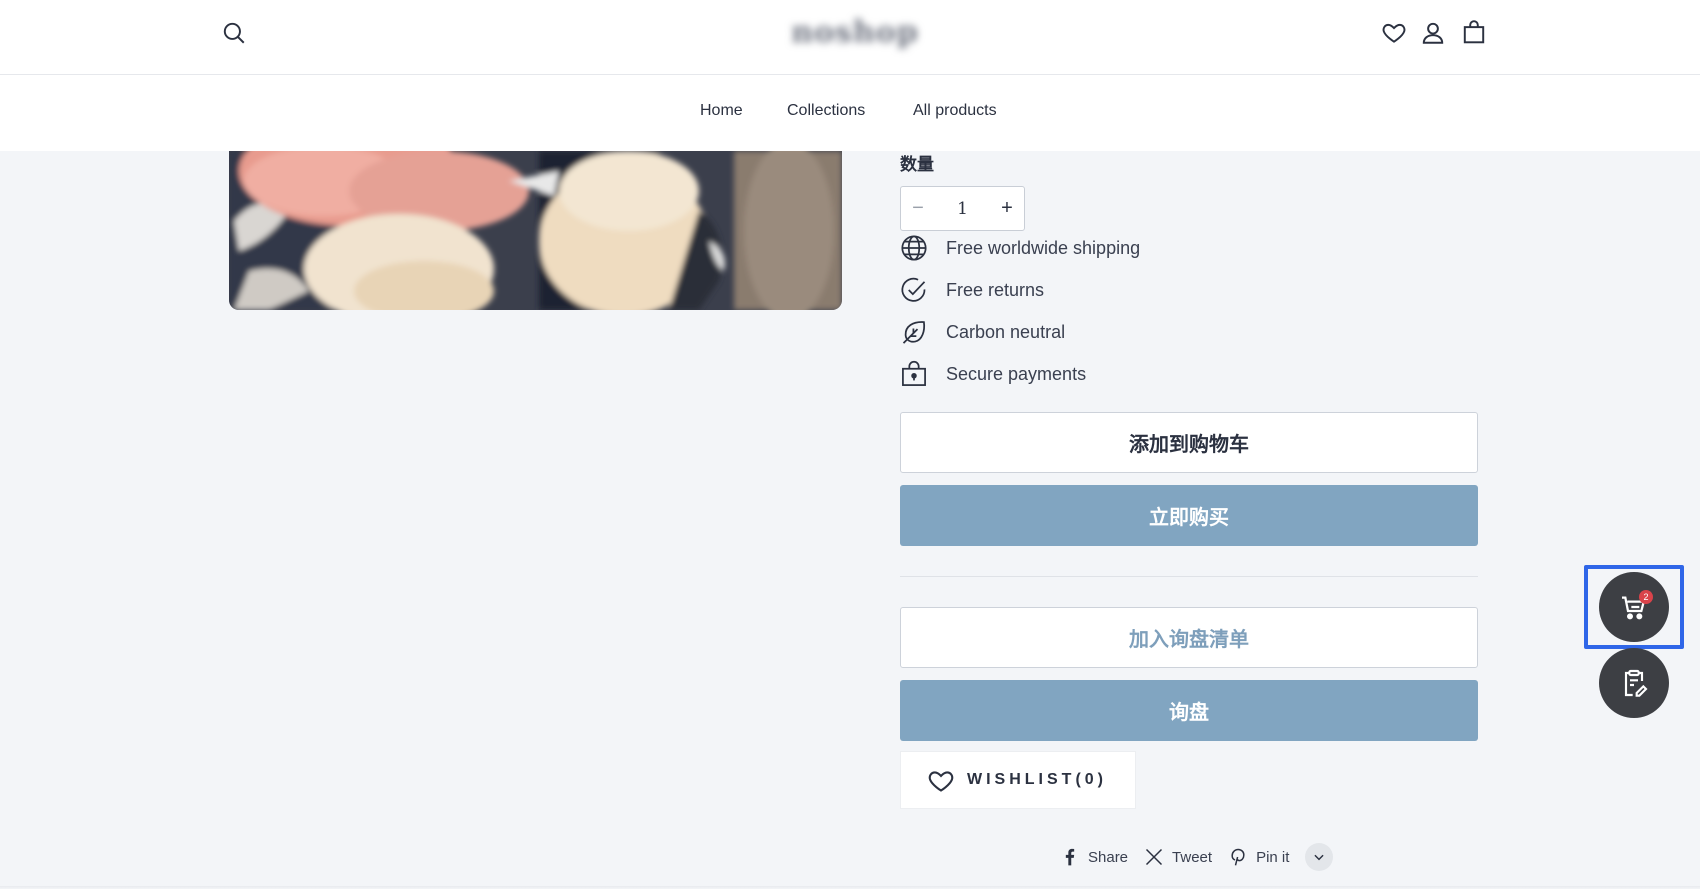 Image resolution: width=1700 pixels, height=889 pixels. Describe the element at coordinates (1007, 208) in the screenshot. I see `quantity-increase-button: +` at that location.